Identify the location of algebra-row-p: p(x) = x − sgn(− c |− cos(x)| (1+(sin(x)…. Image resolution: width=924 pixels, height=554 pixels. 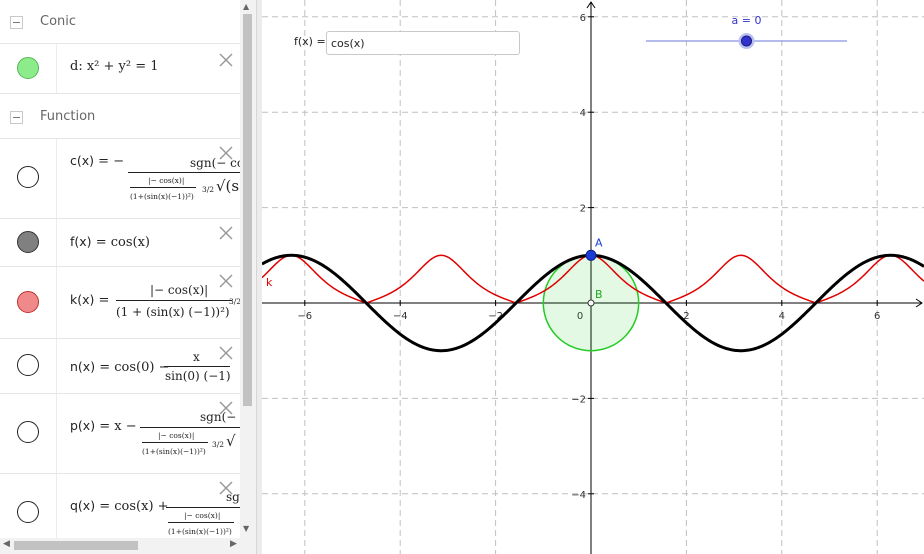
(120, 434).